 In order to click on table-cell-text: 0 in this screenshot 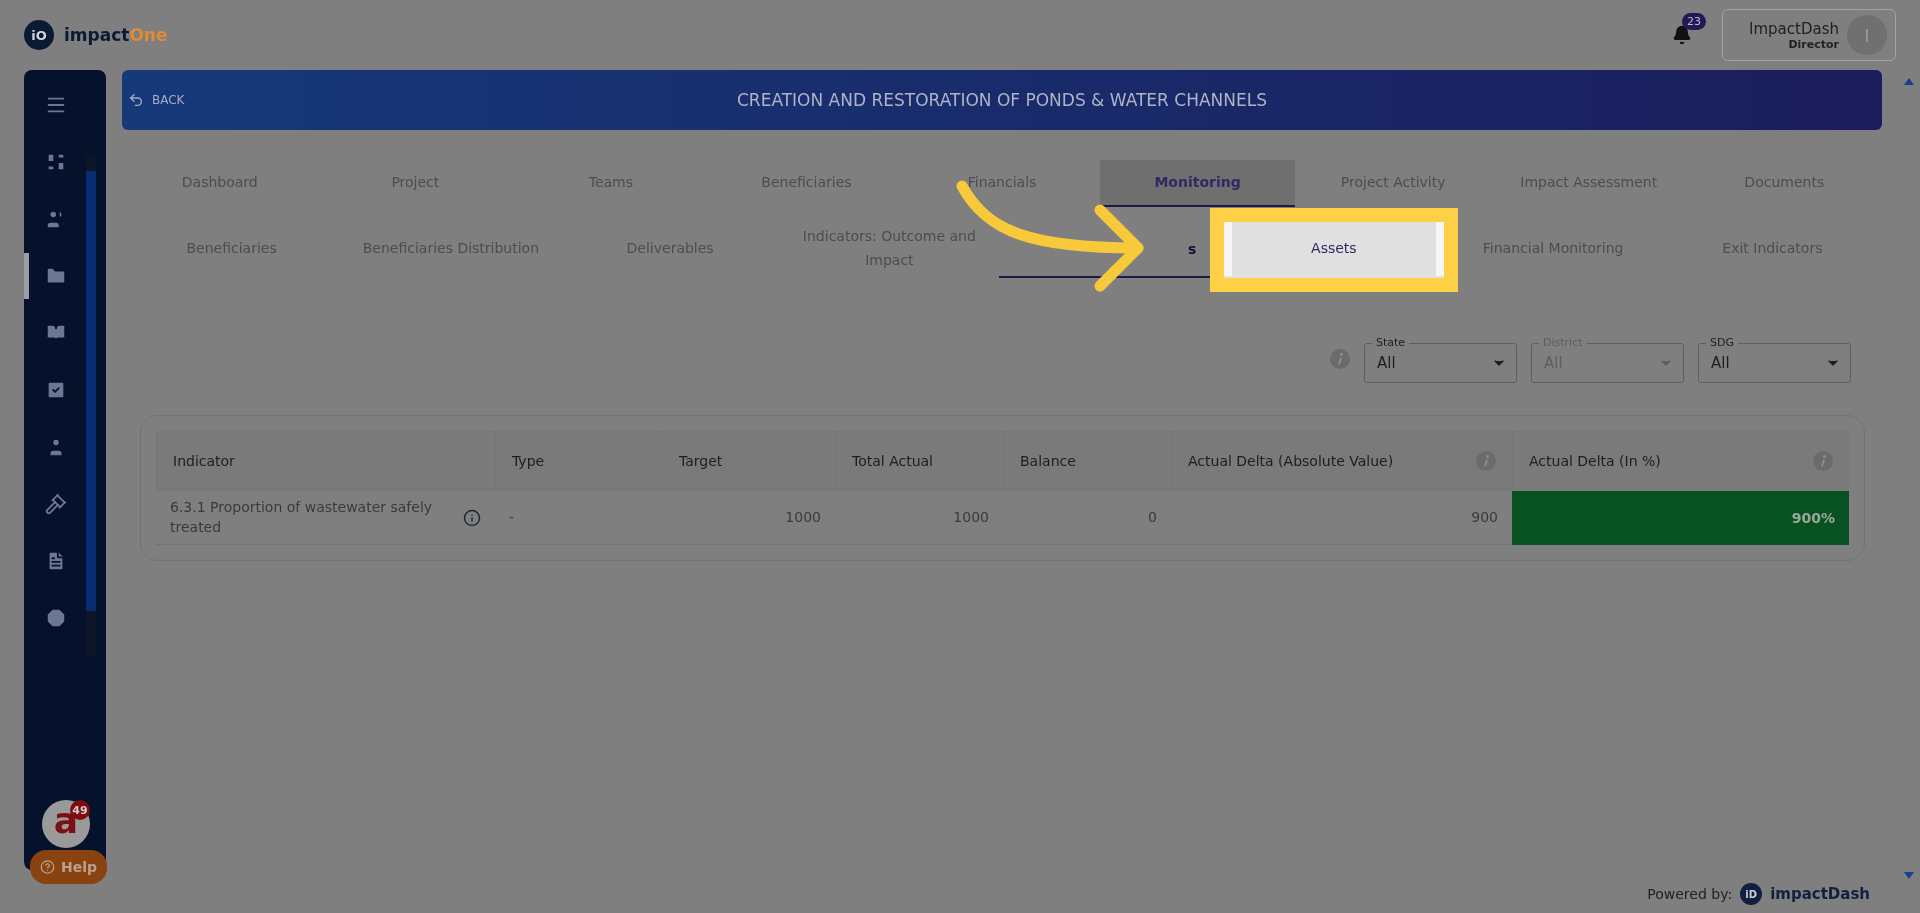, I will do `click(1152, 517)`.